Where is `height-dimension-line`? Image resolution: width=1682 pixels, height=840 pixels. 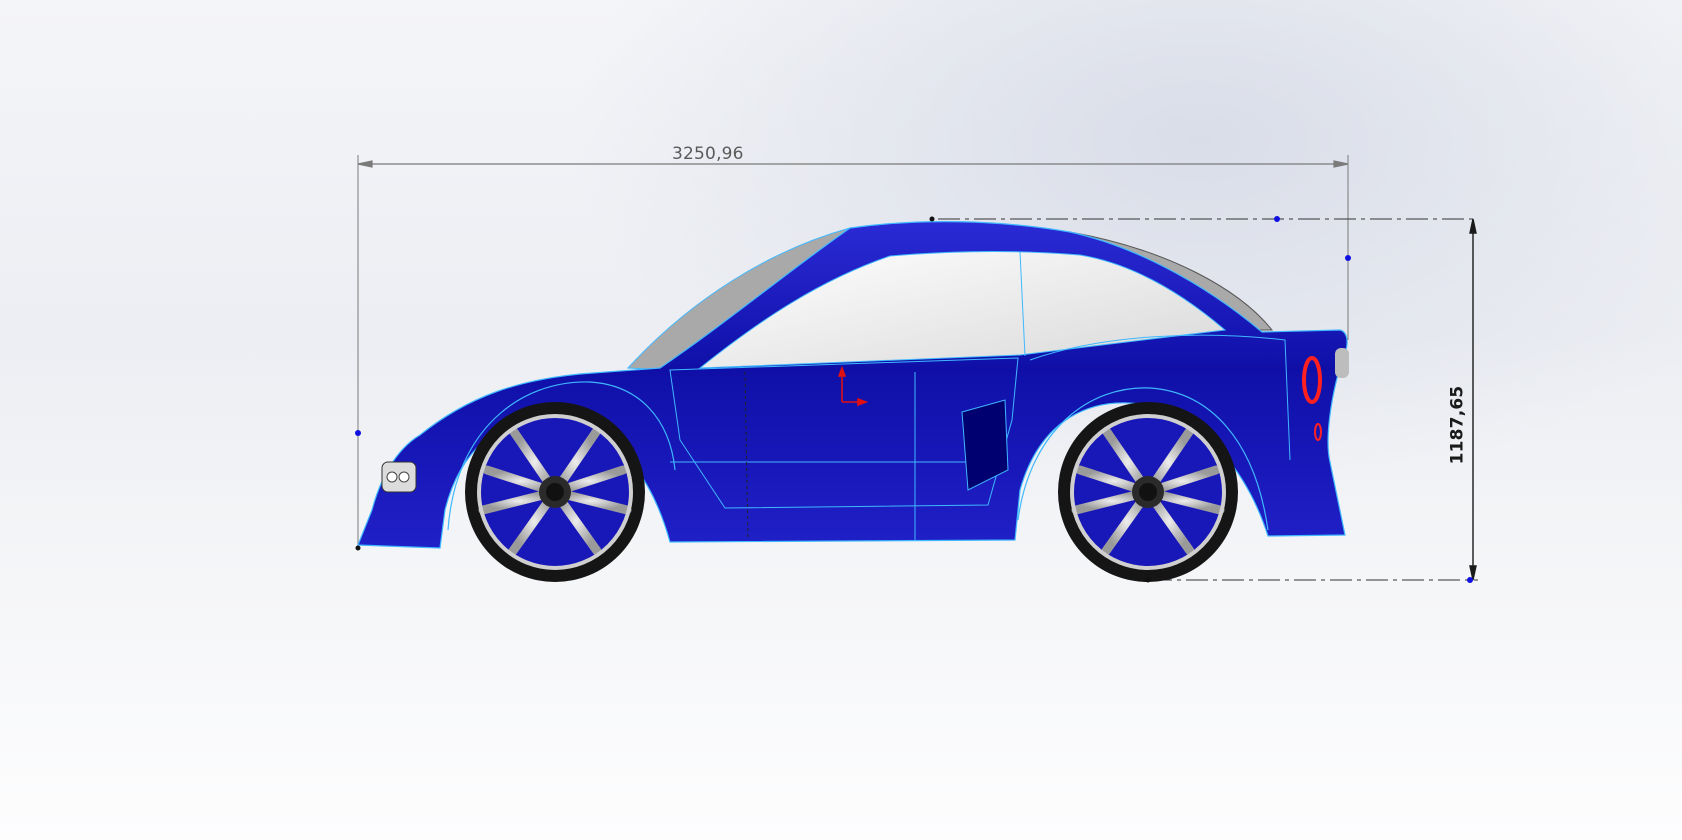
height-dimension-line is located at coordinates (1473, 399).